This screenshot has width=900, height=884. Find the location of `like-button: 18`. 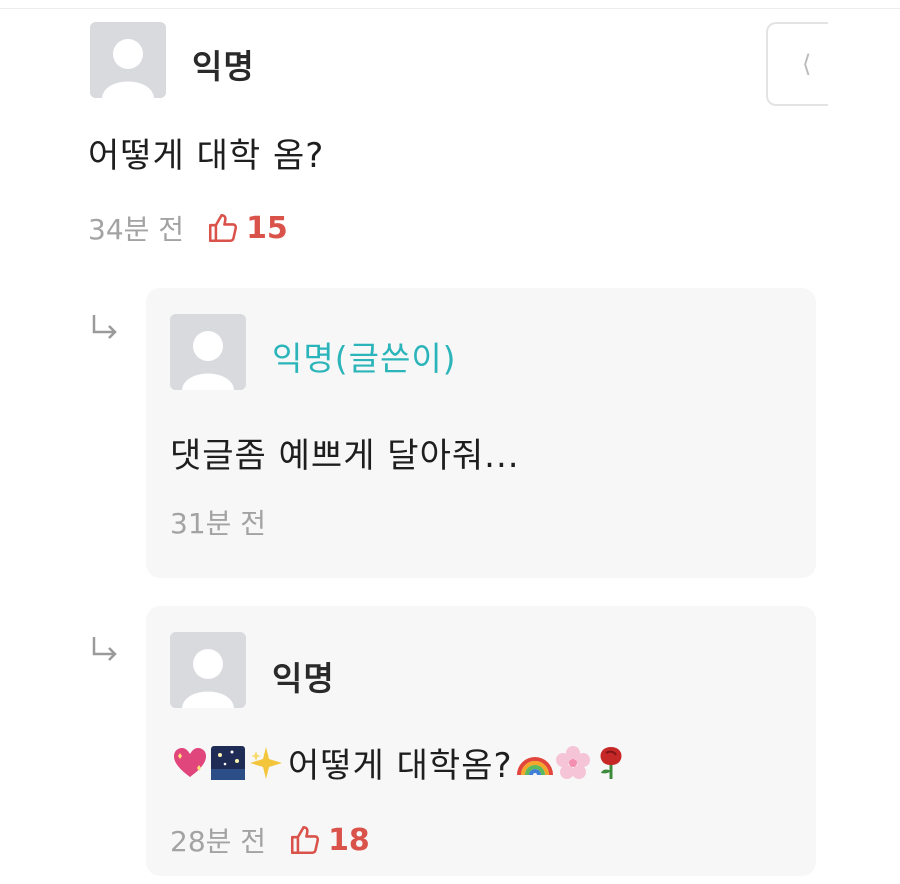

like-button: 18 is located at coordinates (329, 840).